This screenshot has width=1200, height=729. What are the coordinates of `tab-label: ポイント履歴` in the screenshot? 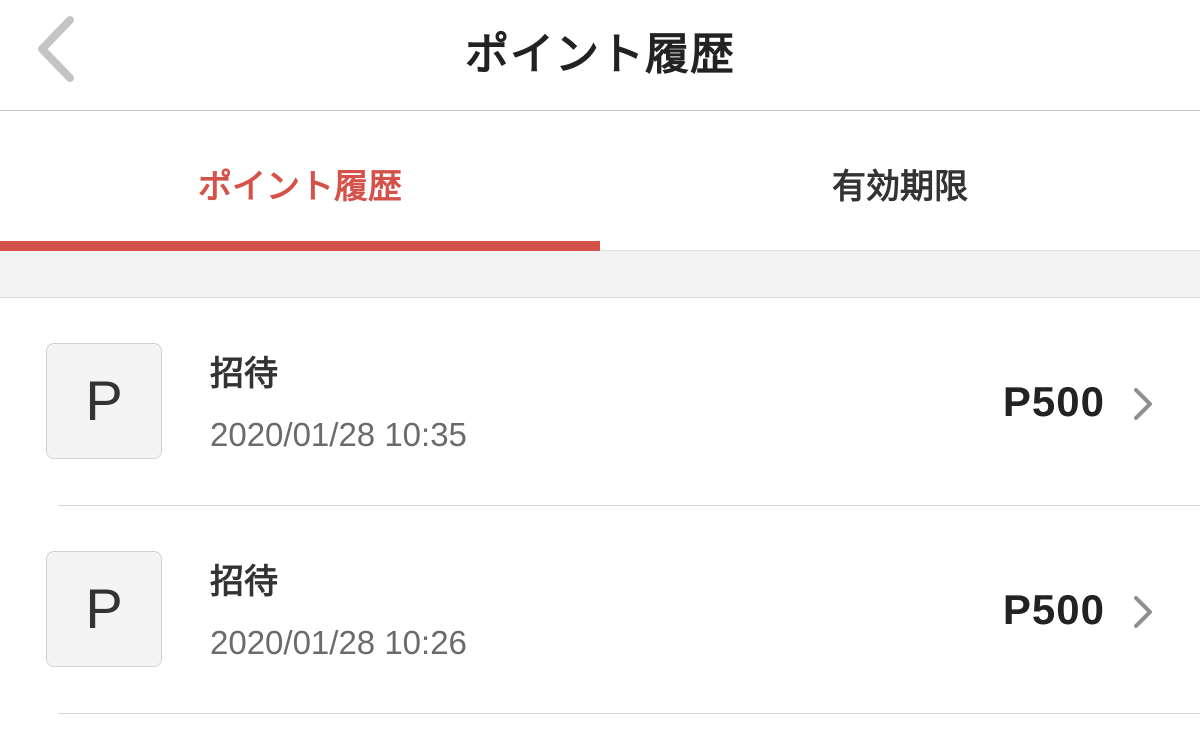 It's located at (300, 187).